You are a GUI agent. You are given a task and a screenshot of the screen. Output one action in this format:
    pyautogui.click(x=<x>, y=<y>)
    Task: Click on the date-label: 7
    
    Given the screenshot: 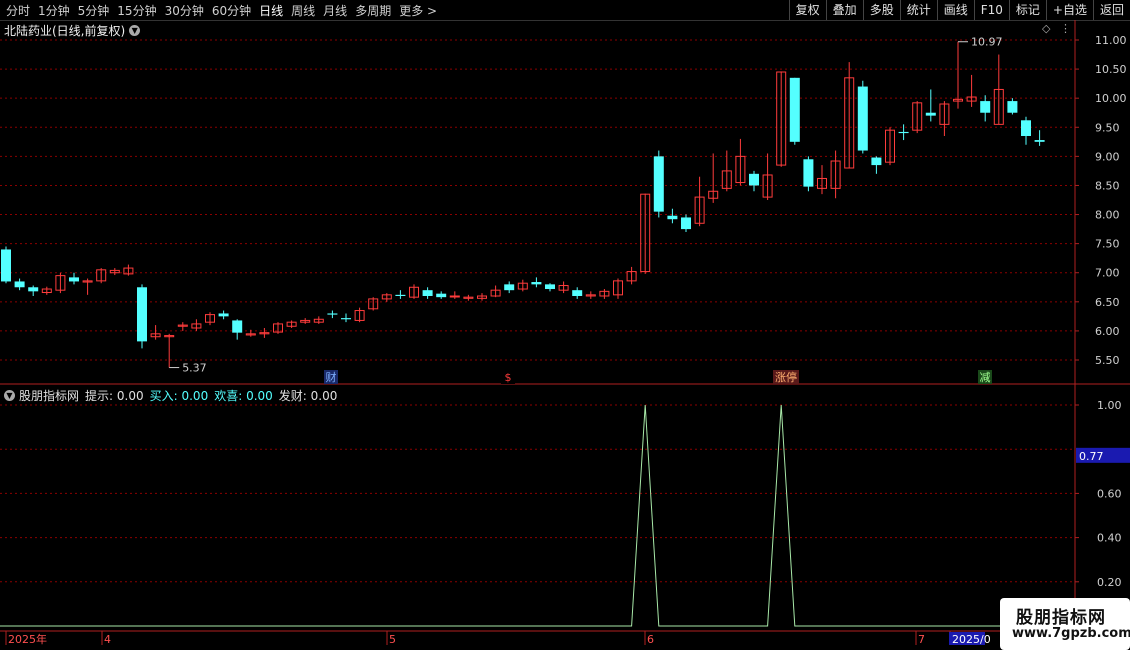 What is the action you would take?
    pyautogui.click(x=921, y=639)
    